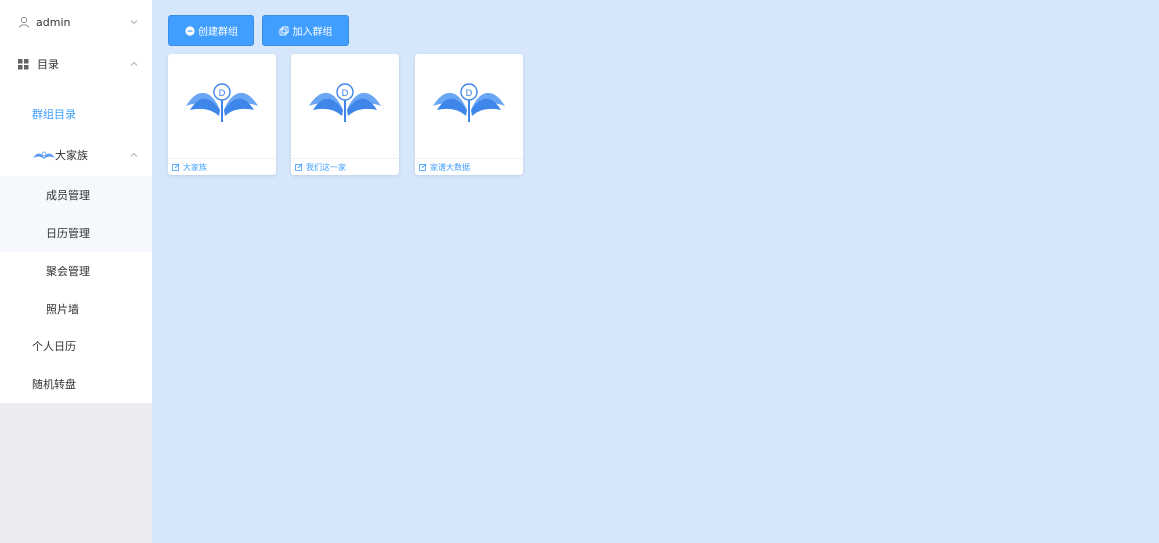 The image size is (1159, 543). I want to click on group-card: D 我们这一家, so click(345, 114).